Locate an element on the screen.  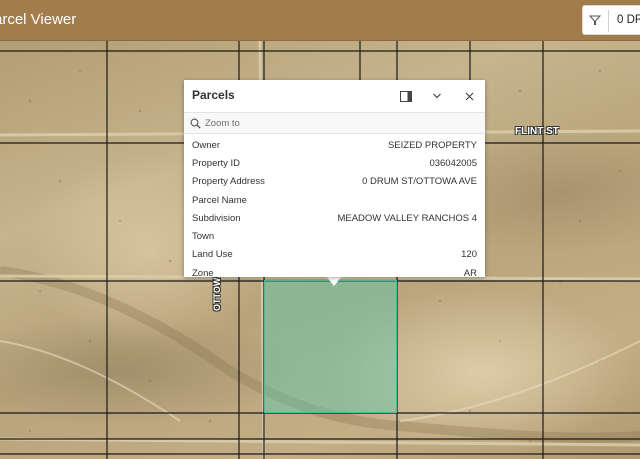
search-divider is located at coordinates (608, 21).